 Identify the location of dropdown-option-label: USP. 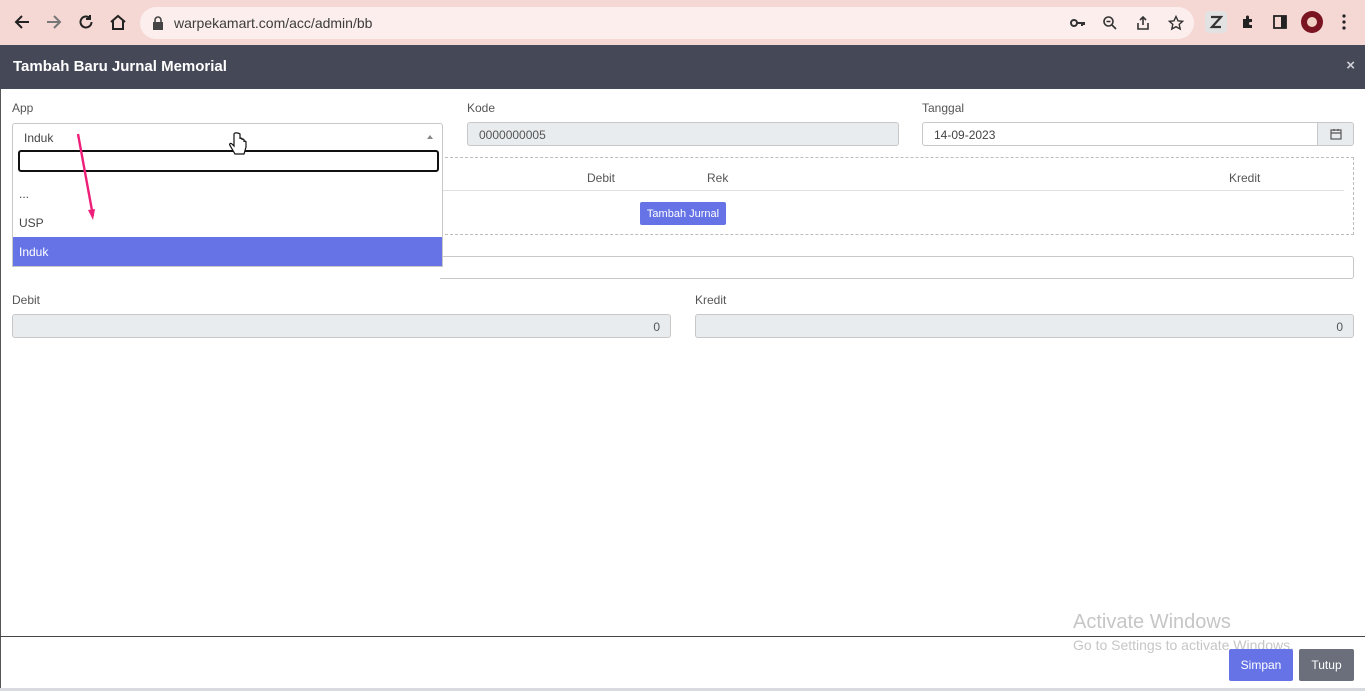
(31, 223).